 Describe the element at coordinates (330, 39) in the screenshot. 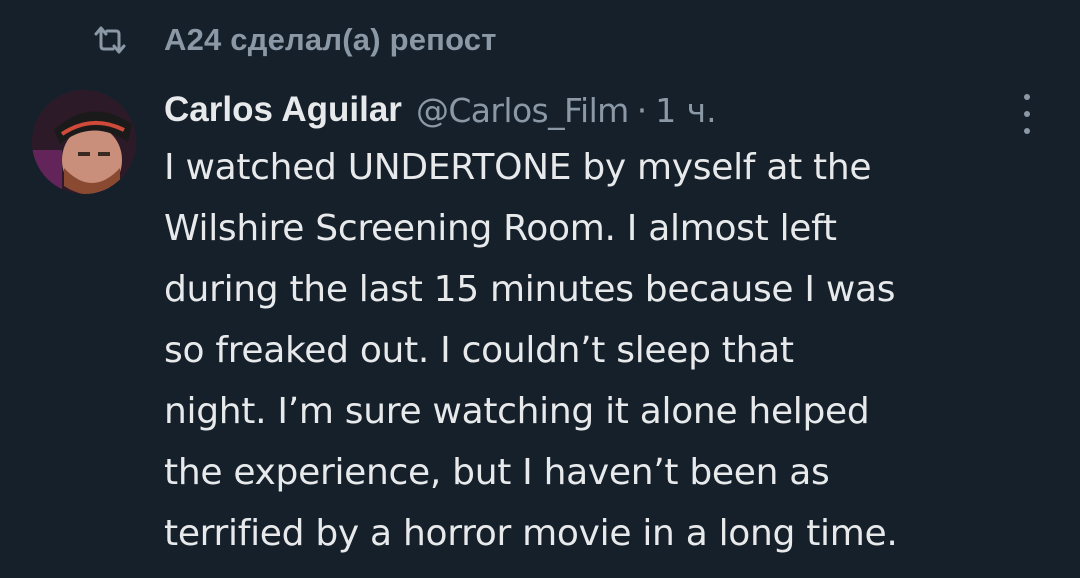

I see `repost-label: A24 сделал(а) репост` at that location.